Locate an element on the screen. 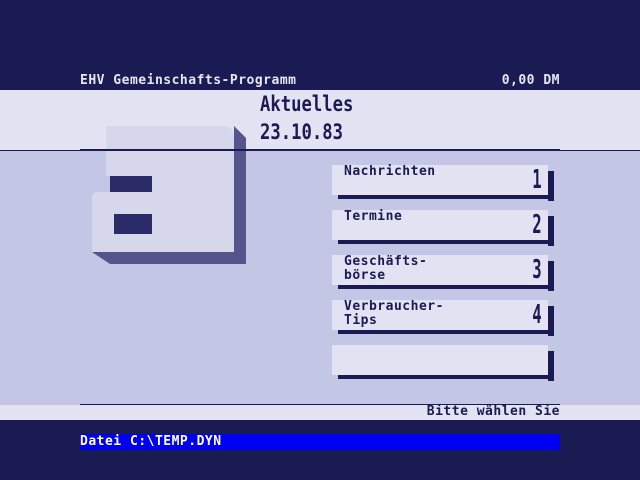 This screenshot has height=480, width=640. menu-item-label-line1: Geschäfts- is located at coordinates (386, 261).